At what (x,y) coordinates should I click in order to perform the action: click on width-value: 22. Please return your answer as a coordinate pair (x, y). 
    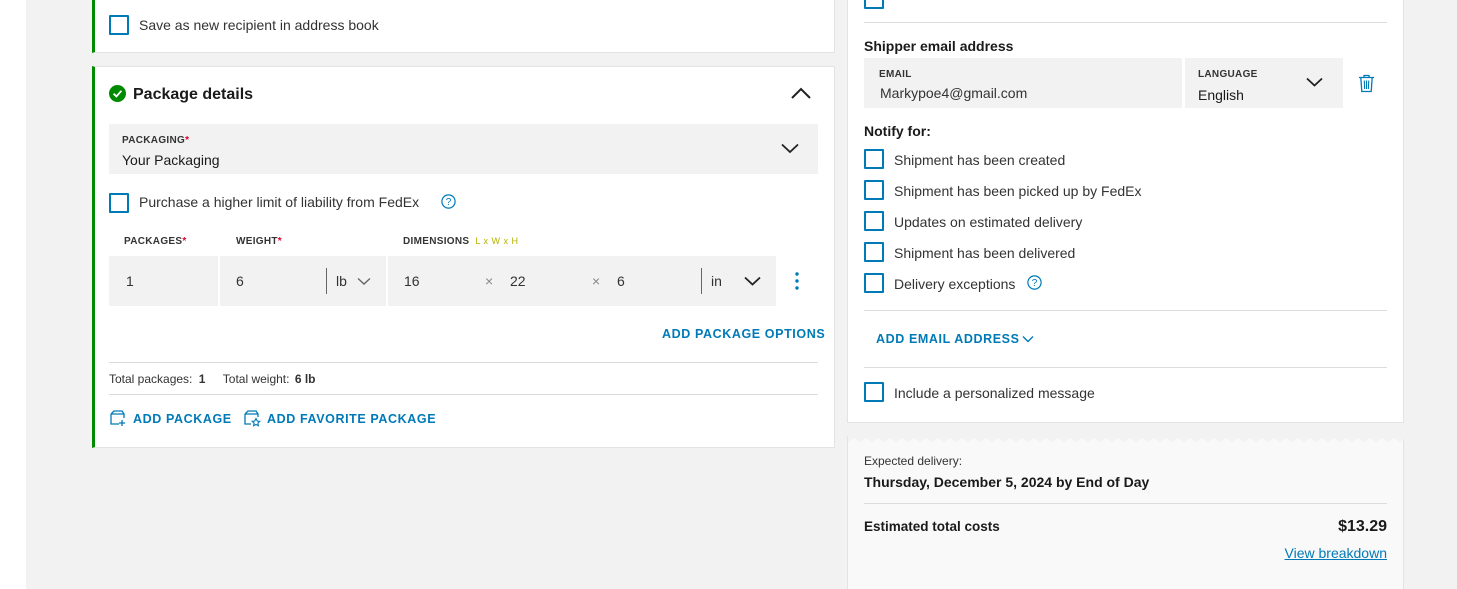
    Looking at the image, I should click on (518, 281).